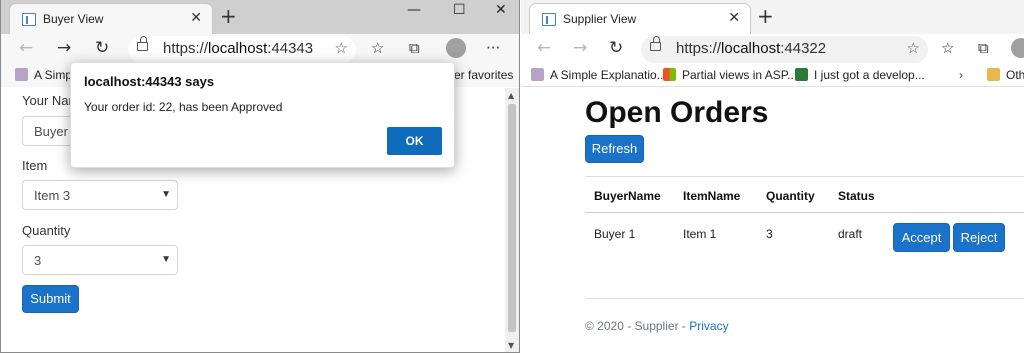 This screenshot has width=1024, height=353. I want to click on tab-buyer-view: Buyer View ✕, so click(111, 18).